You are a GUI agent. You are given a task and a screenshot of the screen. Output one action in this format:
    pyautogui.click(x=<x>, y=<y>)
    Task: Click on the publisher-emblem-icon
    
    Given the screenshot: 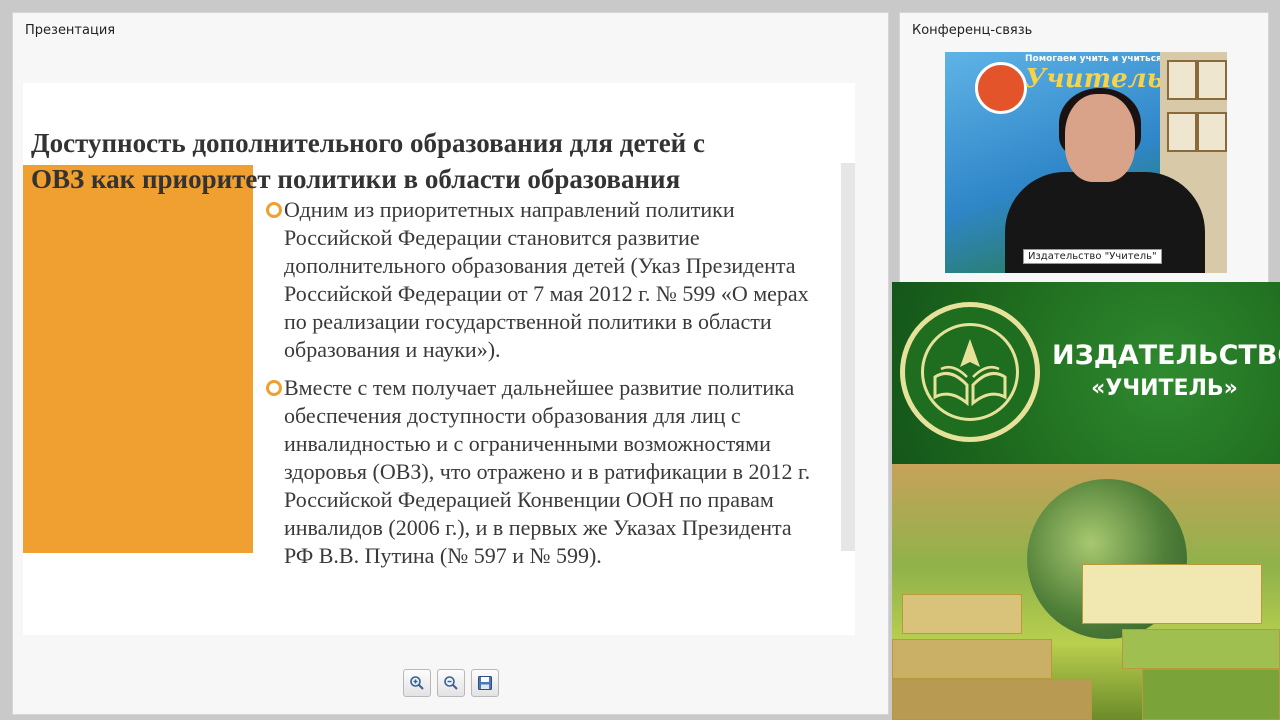 What is the action you would take?
    pyautogui.click(x=970, y=372)
    